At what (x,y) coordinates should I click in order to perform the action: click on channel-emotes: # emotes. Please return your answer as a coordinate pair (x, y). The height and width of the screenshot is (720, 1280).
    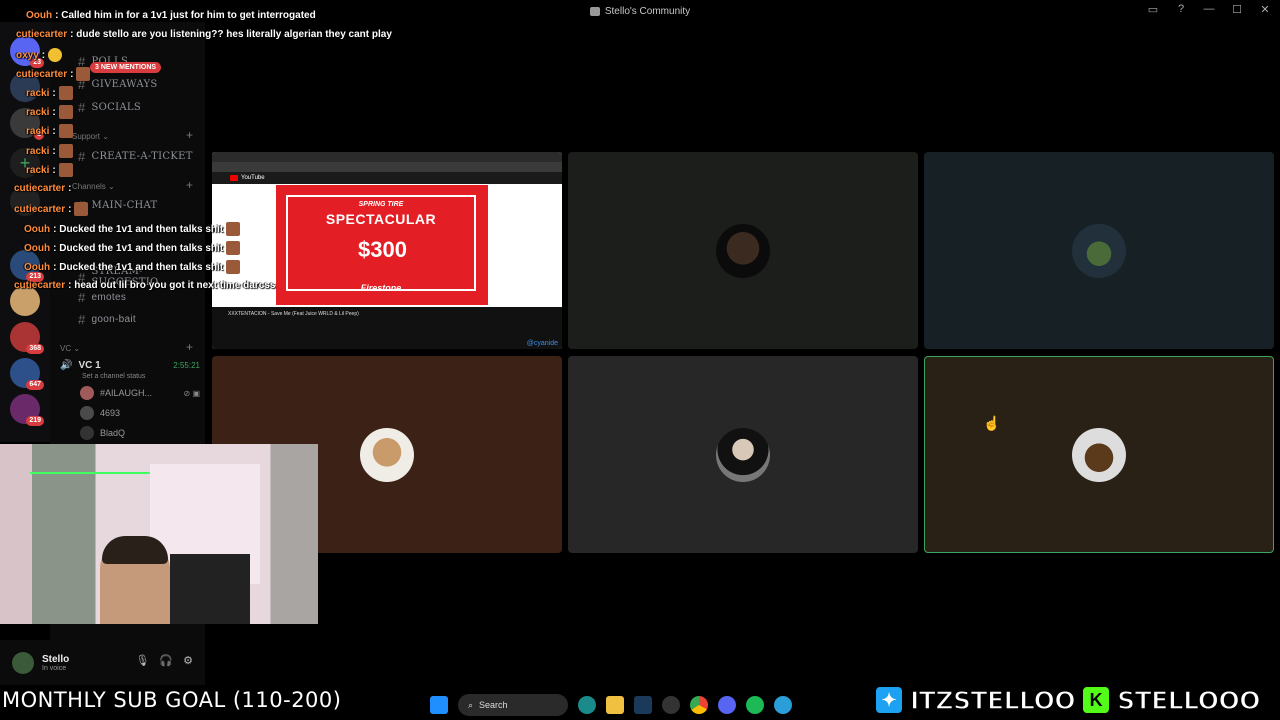
    Looking at the image, I should click on (102, 297).